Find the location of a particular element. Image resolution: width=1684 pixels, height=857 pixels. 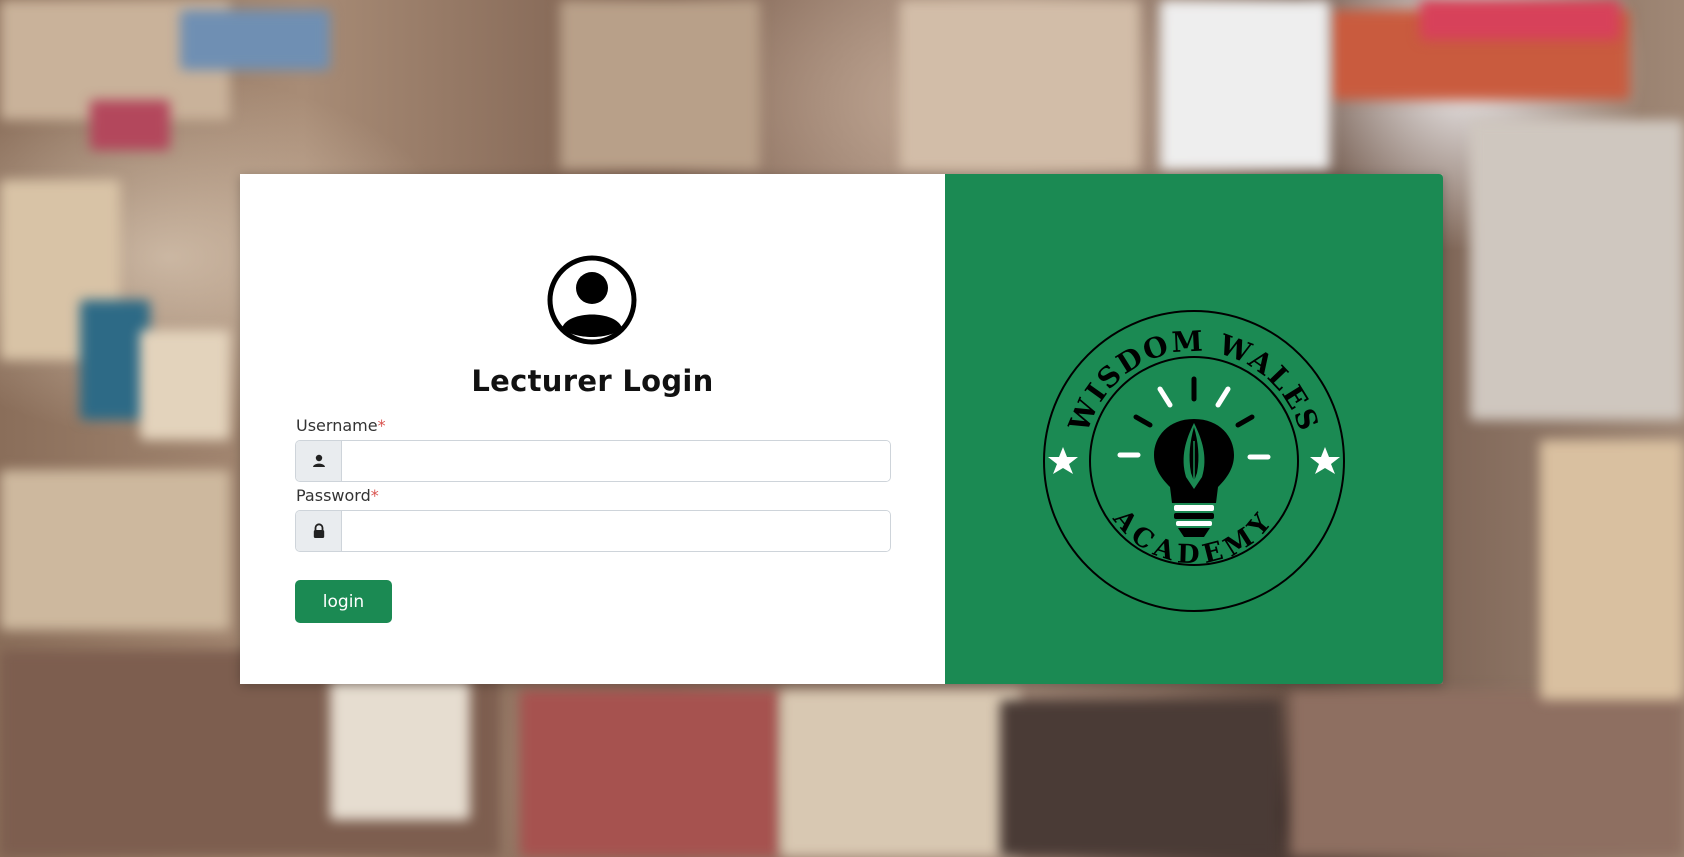

username-input is located at coordinates (616, 461).